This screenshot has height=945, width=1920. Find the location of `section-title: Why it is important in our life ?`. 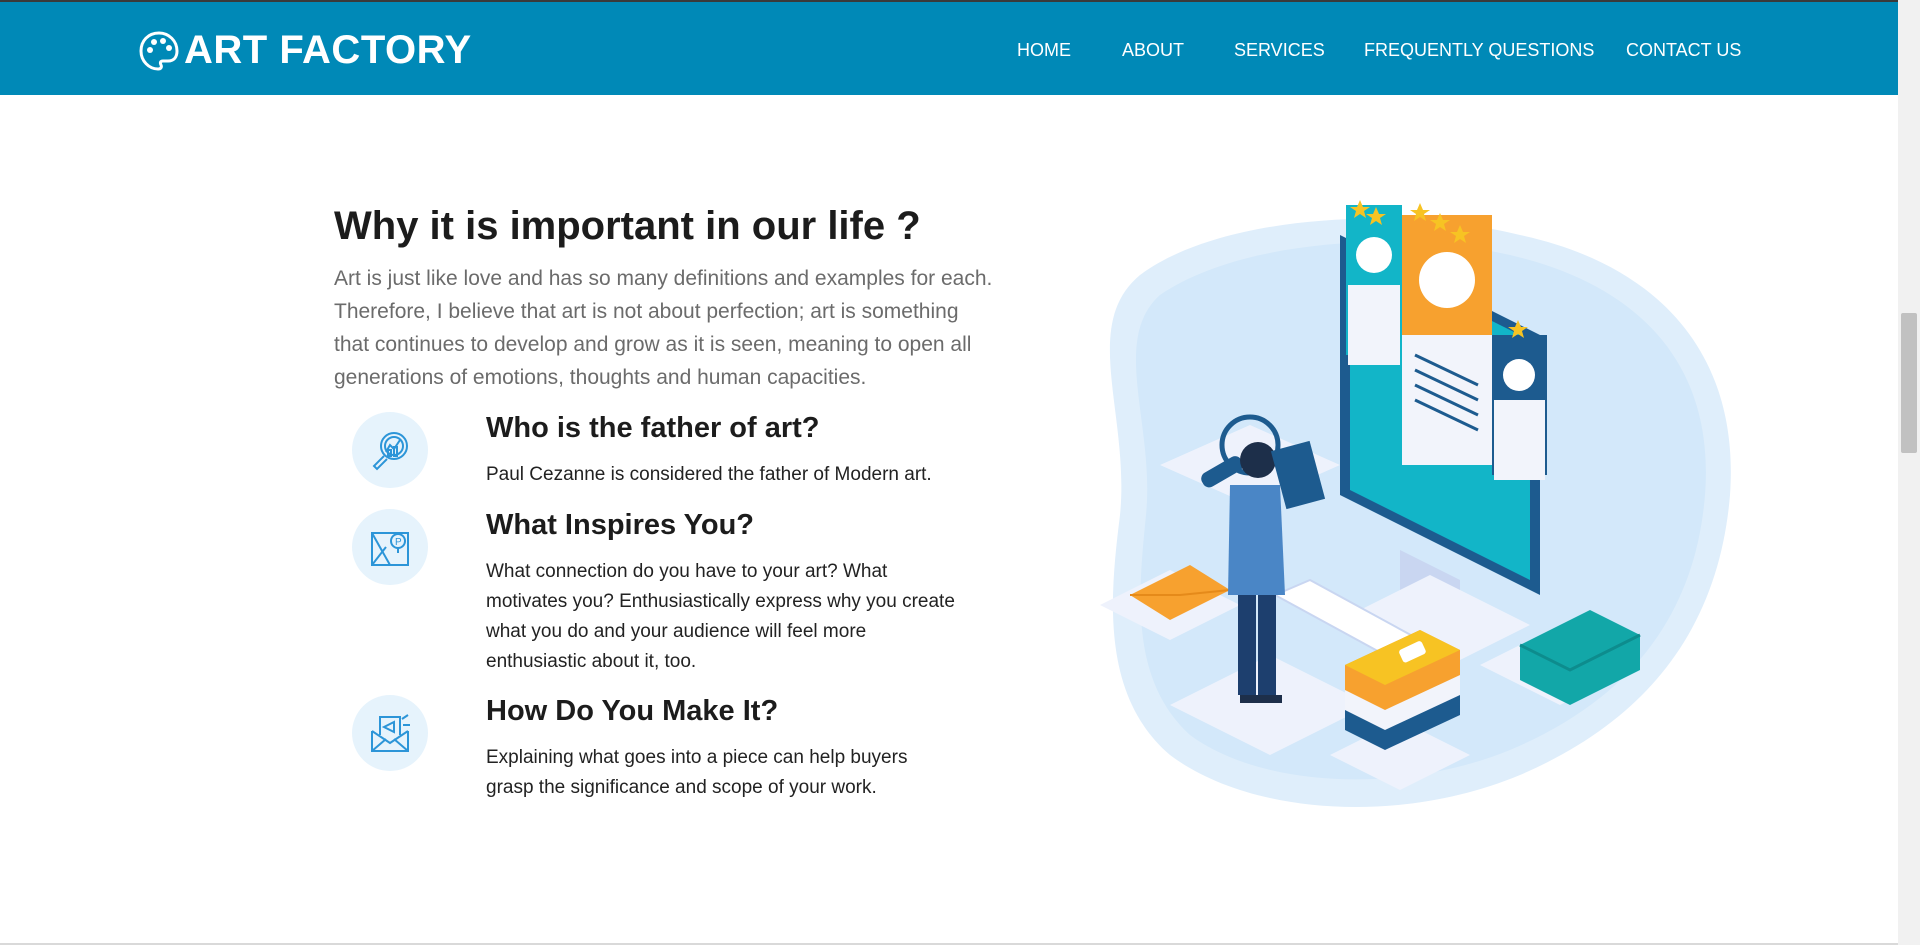

section-title: Why it is important in our life ? is located at coordinates (627, 226).